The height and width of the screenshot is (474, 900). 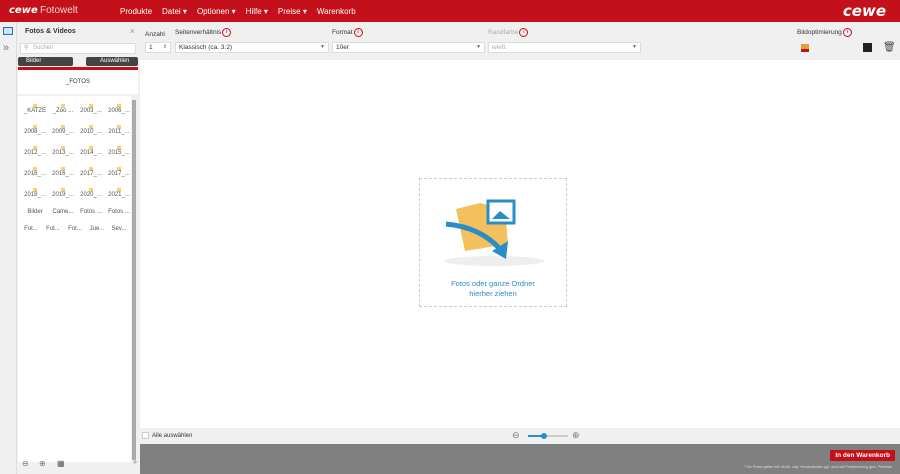 What do you see at coordinates (494, 232) in the screenshot?
I see `folder-drop-icon` at bounding box center [494, 232].